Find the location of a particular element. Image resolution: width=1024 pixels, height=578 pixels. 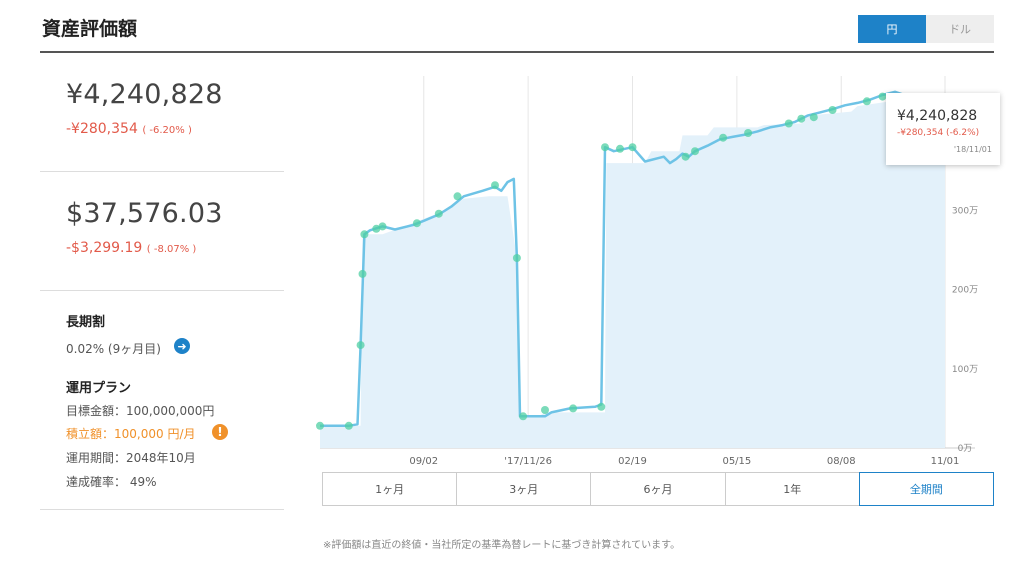

plan-period: 運用期間：2048年10月 is located at coordinates (131, 458).